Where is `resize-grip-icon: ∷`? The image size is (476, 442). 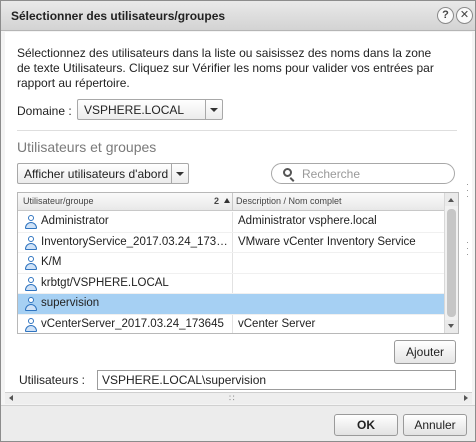 resize-grip-icon: ∷ is located at coordinates (232, 398).